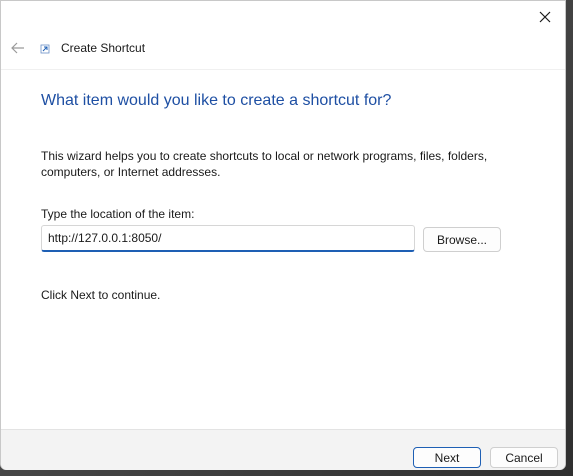  I want to click on wizard-title: Create Shortcut, so click(103, 48).